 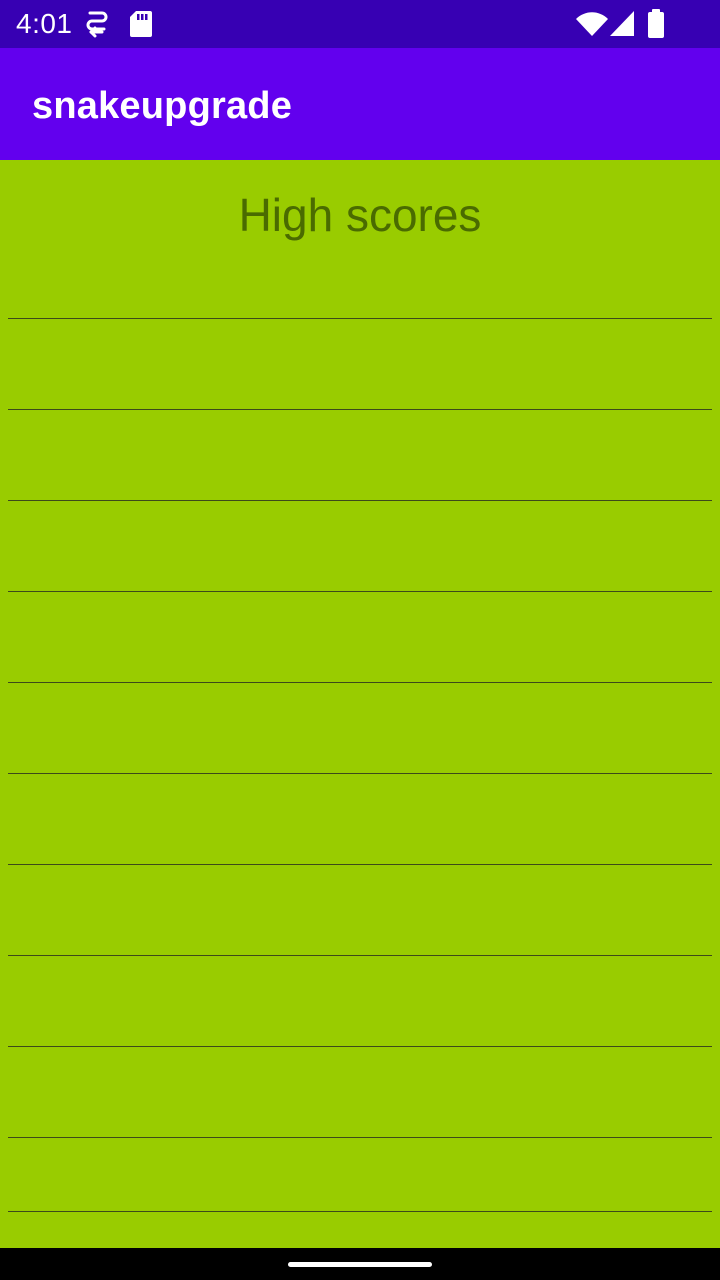 What do you see at coordinates (360, 24) in the screenshot?
I see `status-bar: 4:01` at bounding box center [360, 24].